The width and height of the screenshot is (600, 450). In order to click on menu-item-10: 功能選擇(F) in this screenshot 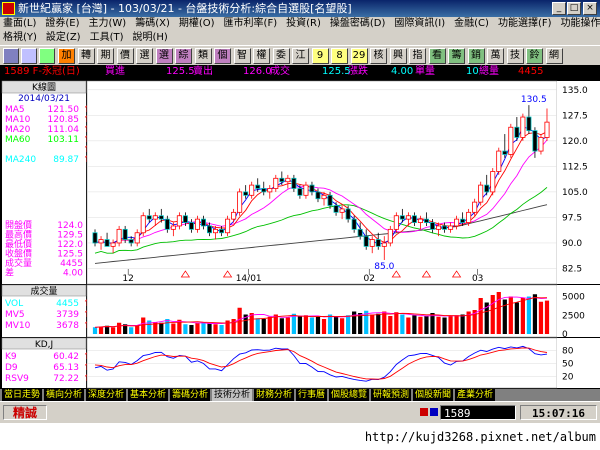, I will do `click(525, 24)`.